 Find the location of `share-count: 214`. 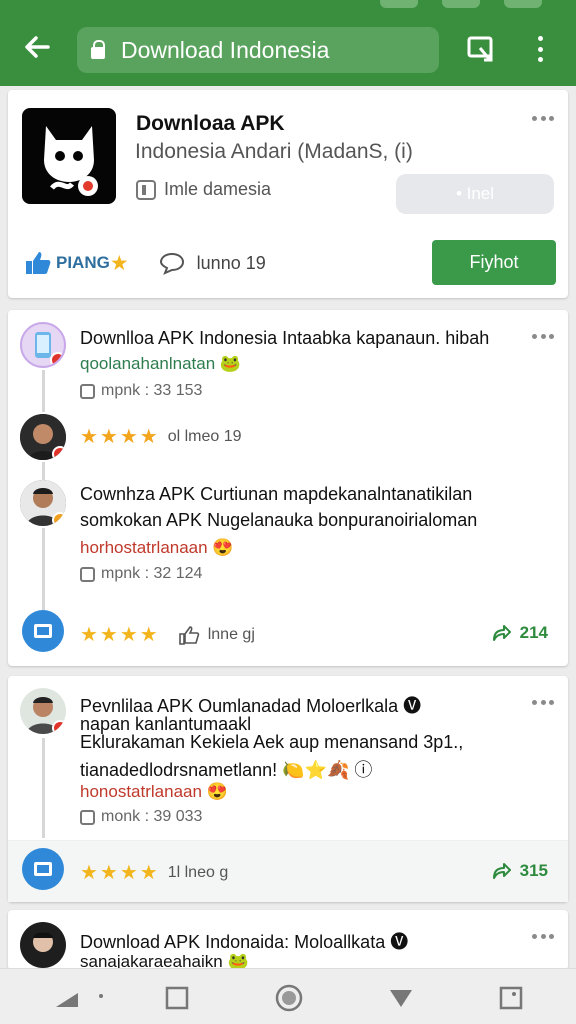

share-count: 214 is located at coordinates (533, 632).